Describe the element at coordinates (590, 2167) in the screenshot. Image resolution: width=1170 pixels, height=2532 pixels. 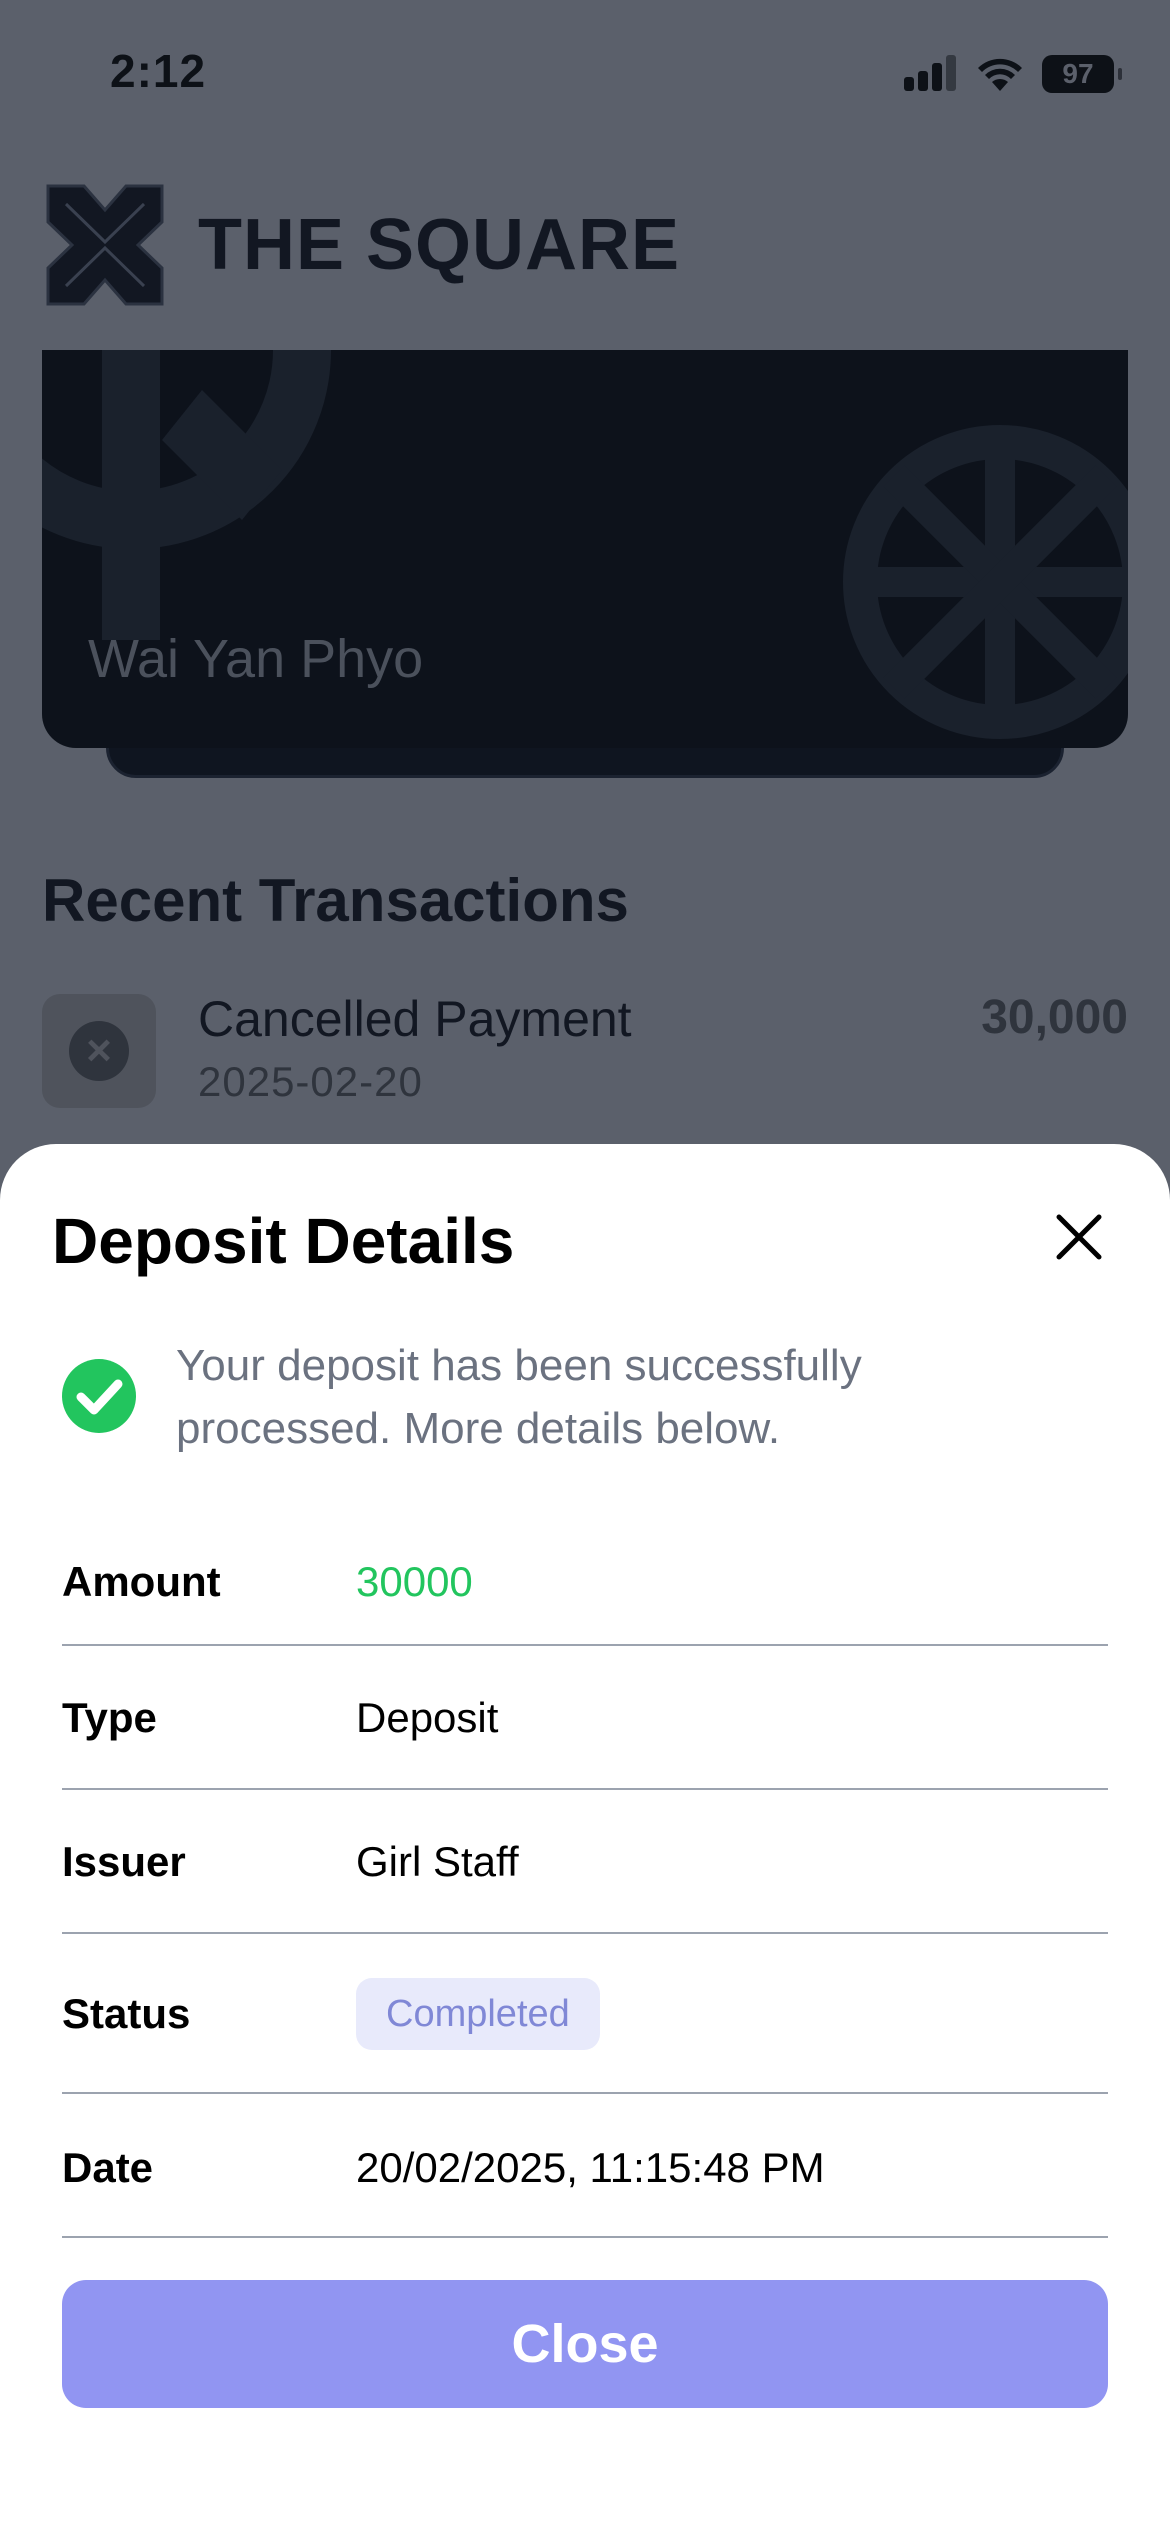
I see `date-value: 20/02/2025, 11:15:48 PM` at that location.